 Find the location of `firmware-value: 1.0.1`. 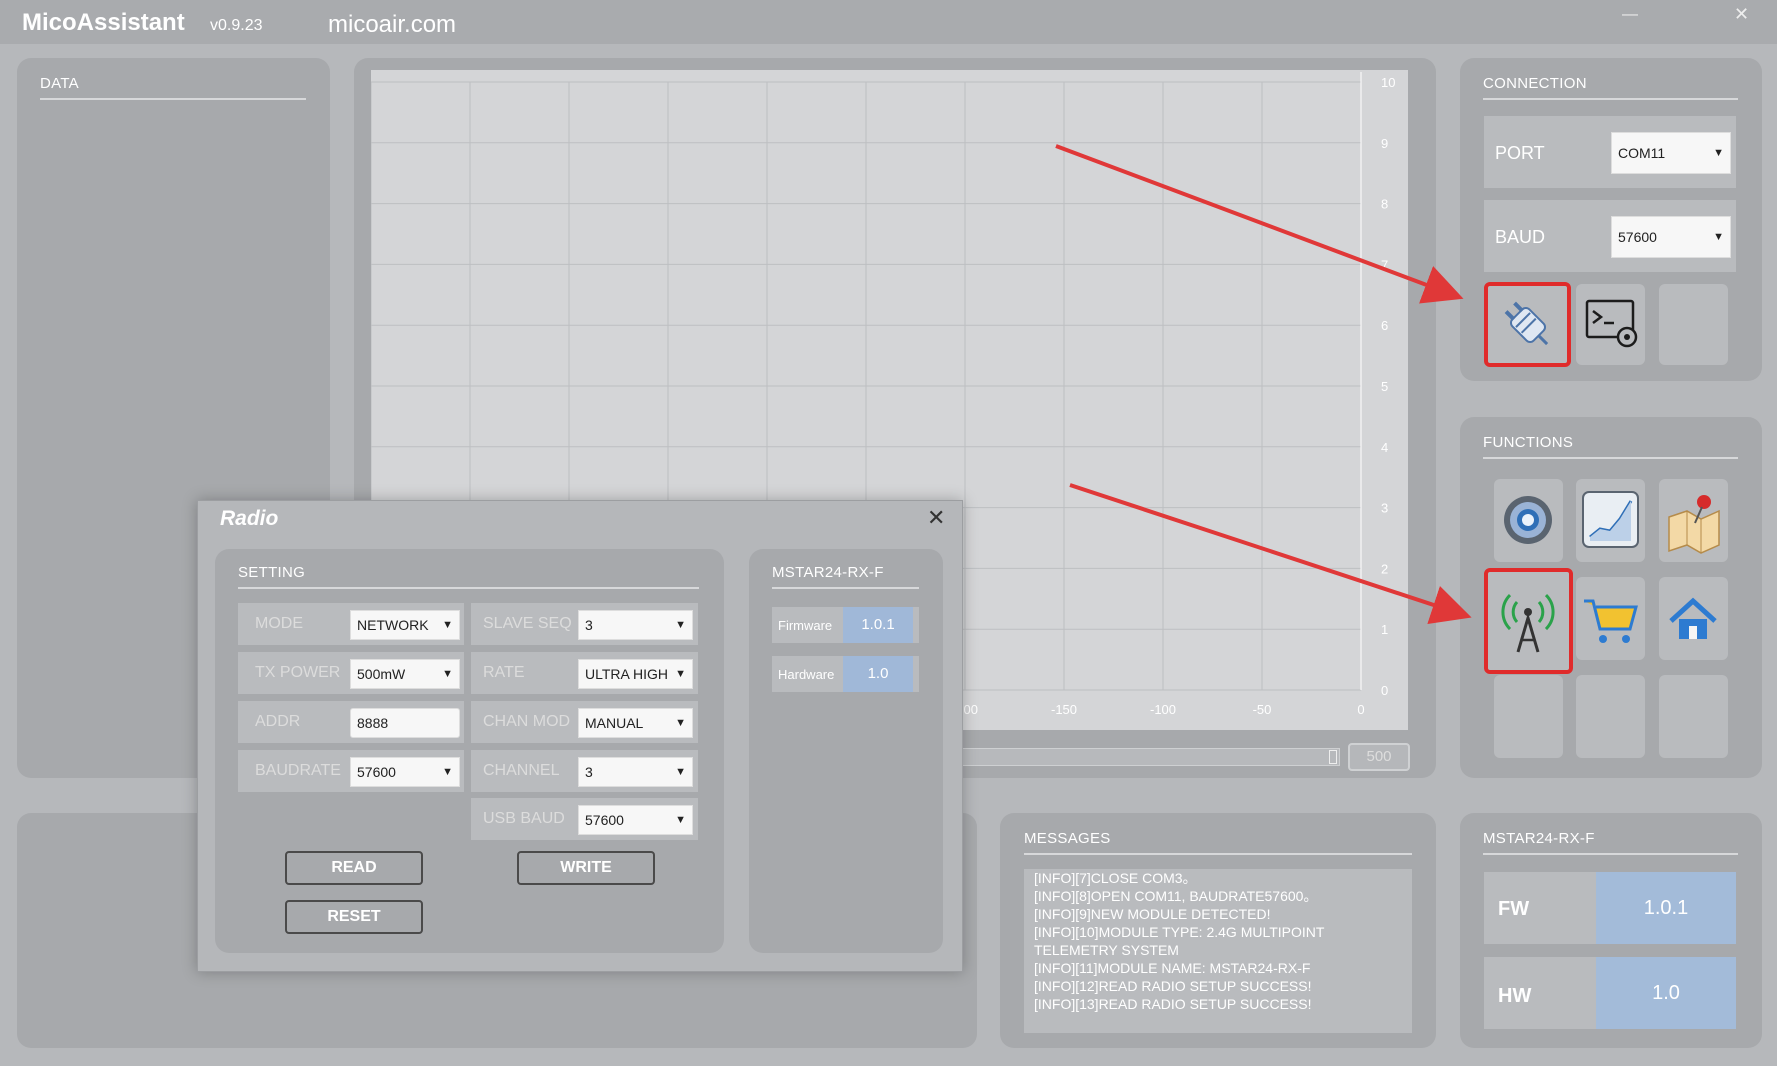

firmware-value: 1.0.1 is located at coordinates (878, 625).